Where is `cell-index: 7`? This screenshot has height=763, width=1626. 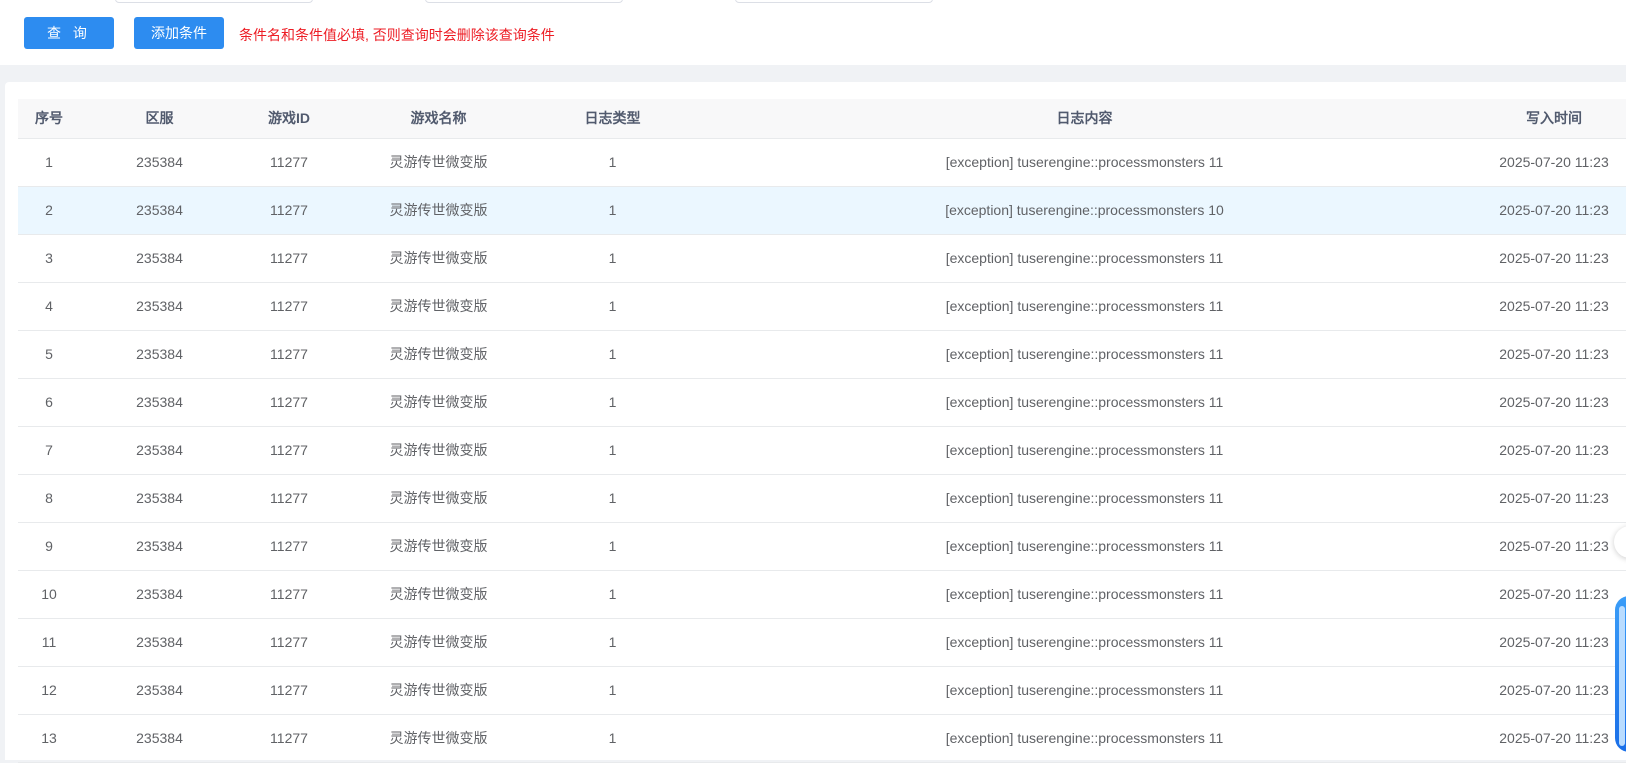 cell-index: 7 is located at coordinates (49, 450).